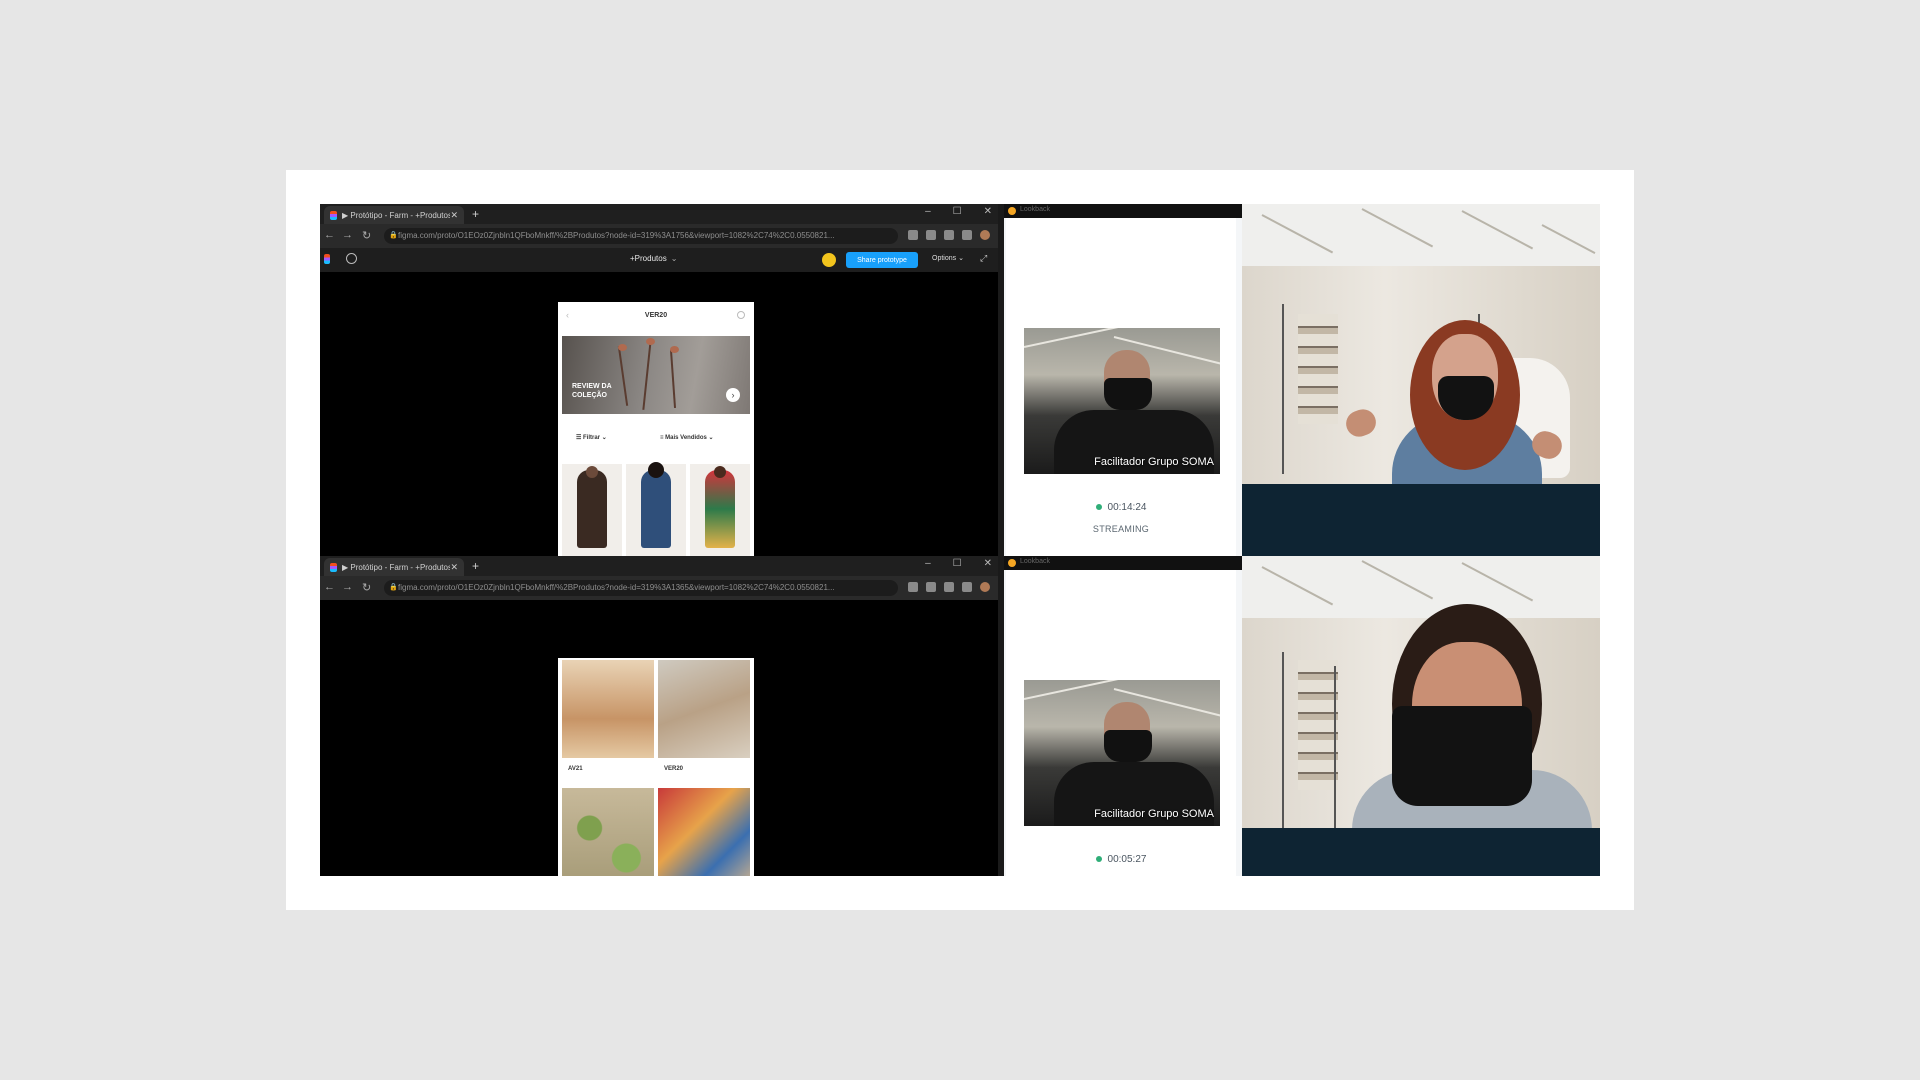 Image resolution: width=1920 pixels, height=1080 pixels. What do you see at coordinates (648, 258) in the screenshot?
I see `page-name: +Produtos` at bounding box center [648, 258].